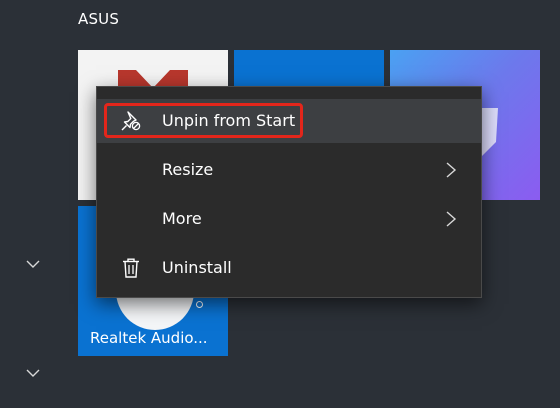 Image resolution: width=560 pixels, height=408 pixels. Describe the element at coordinates (197, 267) in the screenshot. I see `menu-item-label: Uninstall` at that location.